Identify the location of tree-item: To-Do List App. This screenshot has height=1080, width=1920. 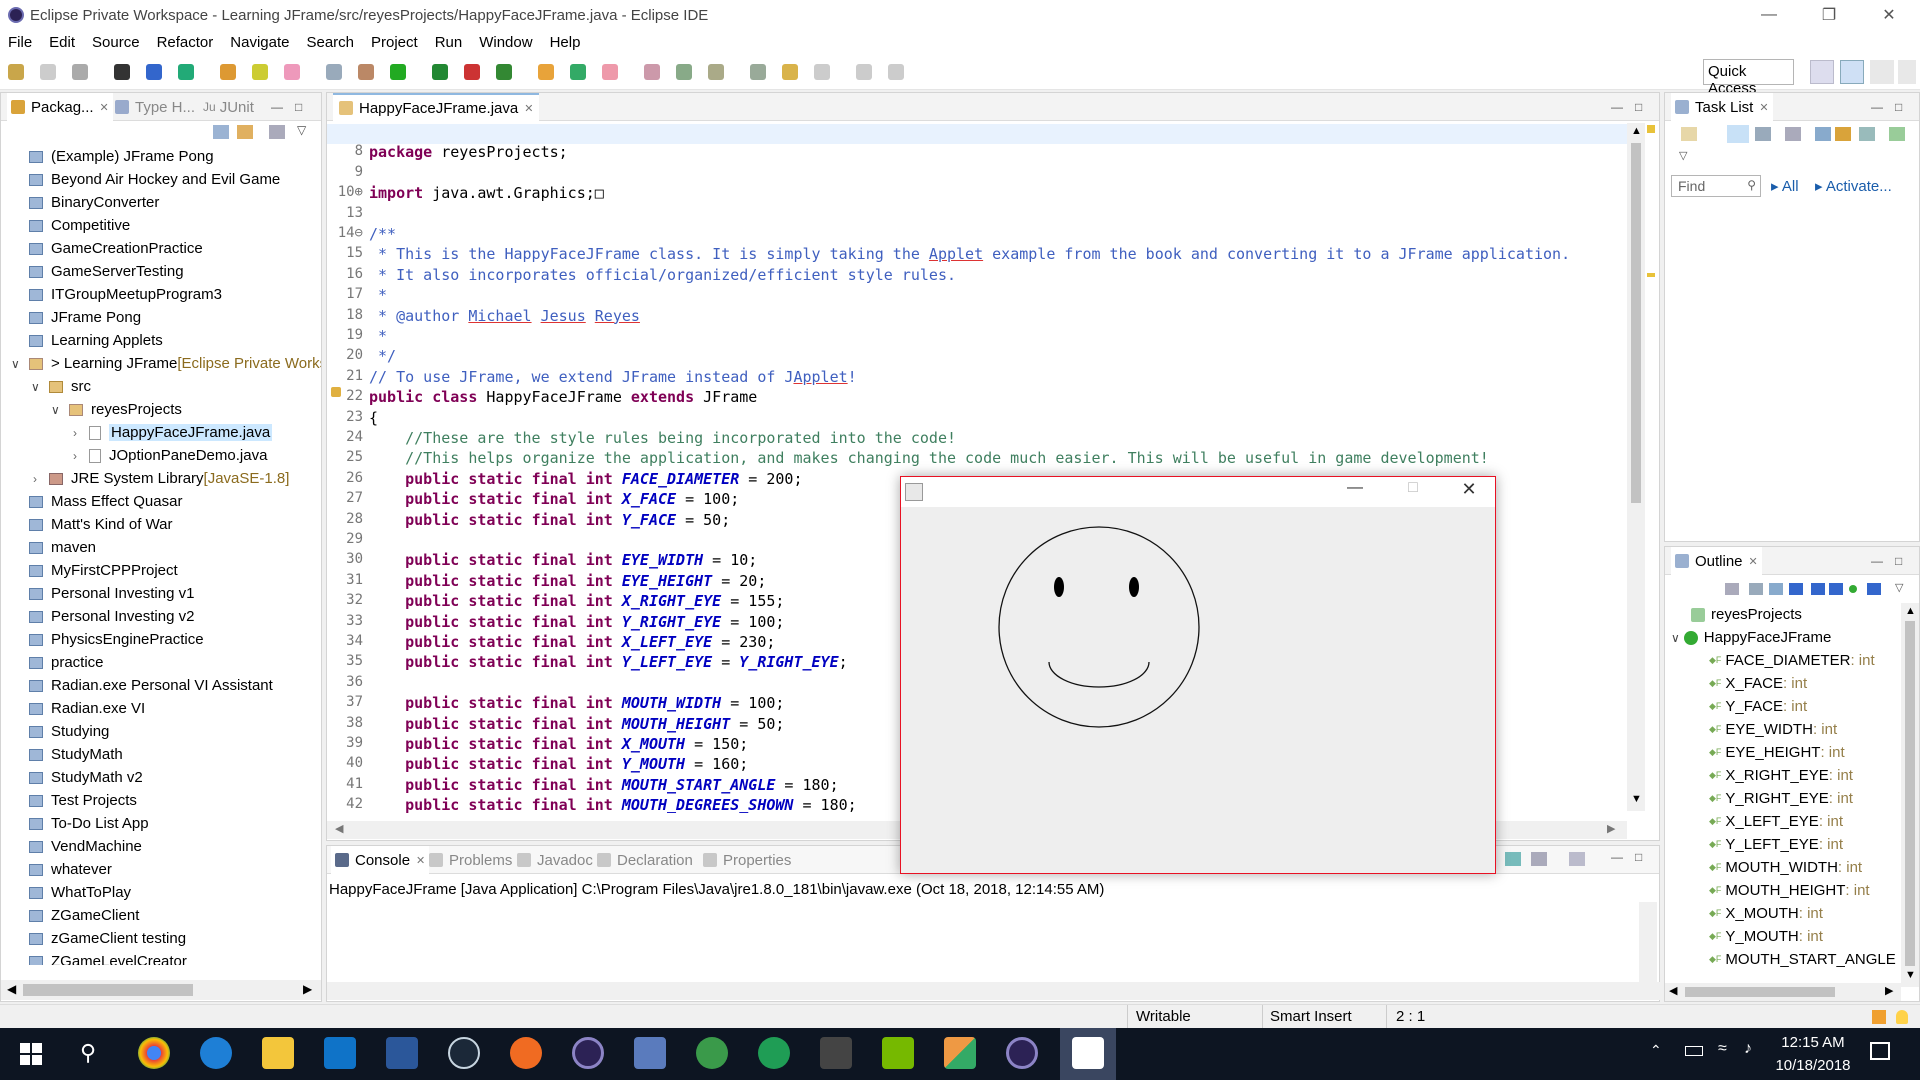
(75, 823).